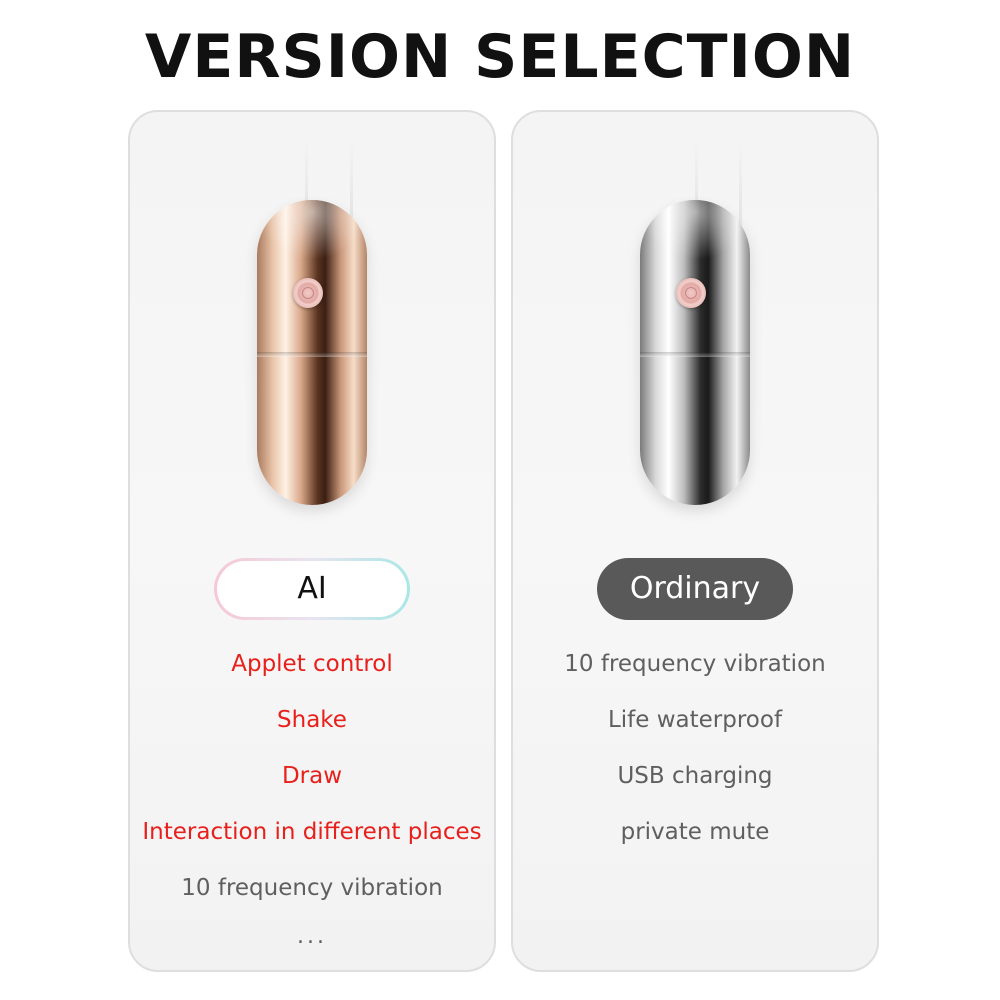 This screenshot has width=1000, height=1000. I want to click on feature-item: Shake, so click(312, 720).